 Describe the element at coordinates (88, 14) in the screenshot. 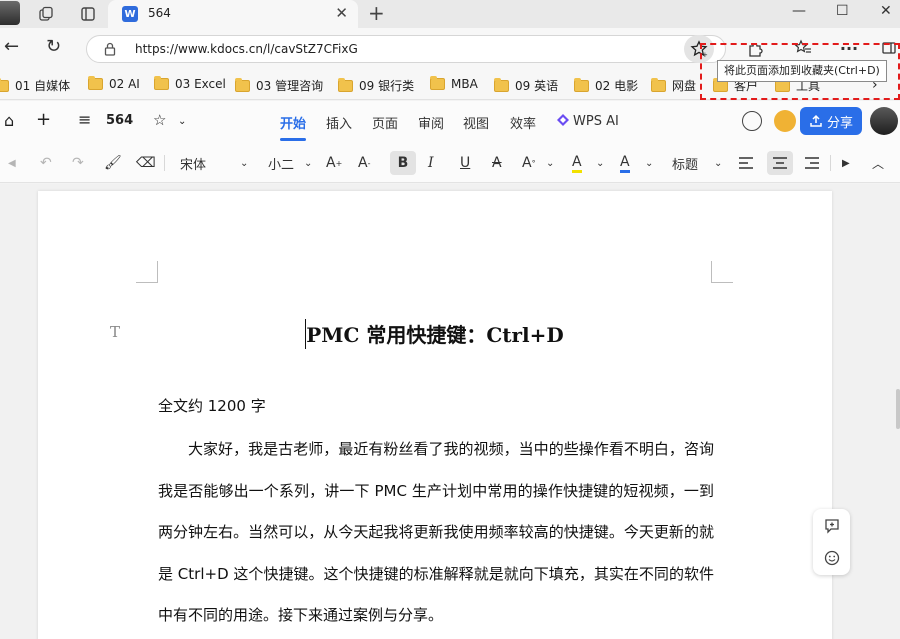

I see `tab-actions-icon` at that location.